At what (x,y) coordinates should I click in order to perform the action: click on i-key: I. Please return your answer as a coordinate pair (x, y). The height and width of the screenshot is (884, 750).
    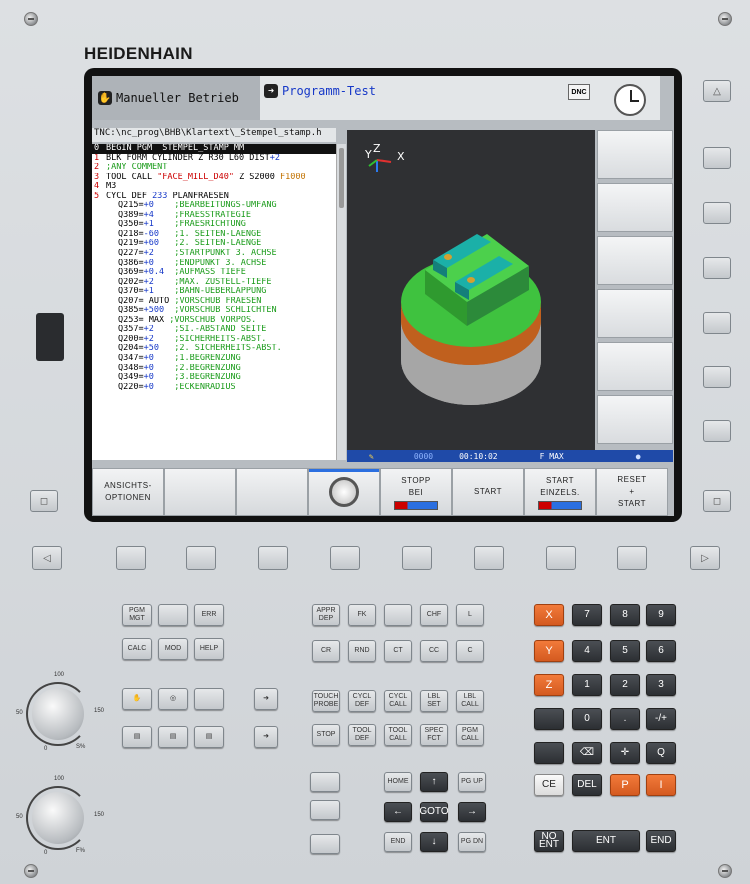
    Looking at the image, I should click on (661, 785).